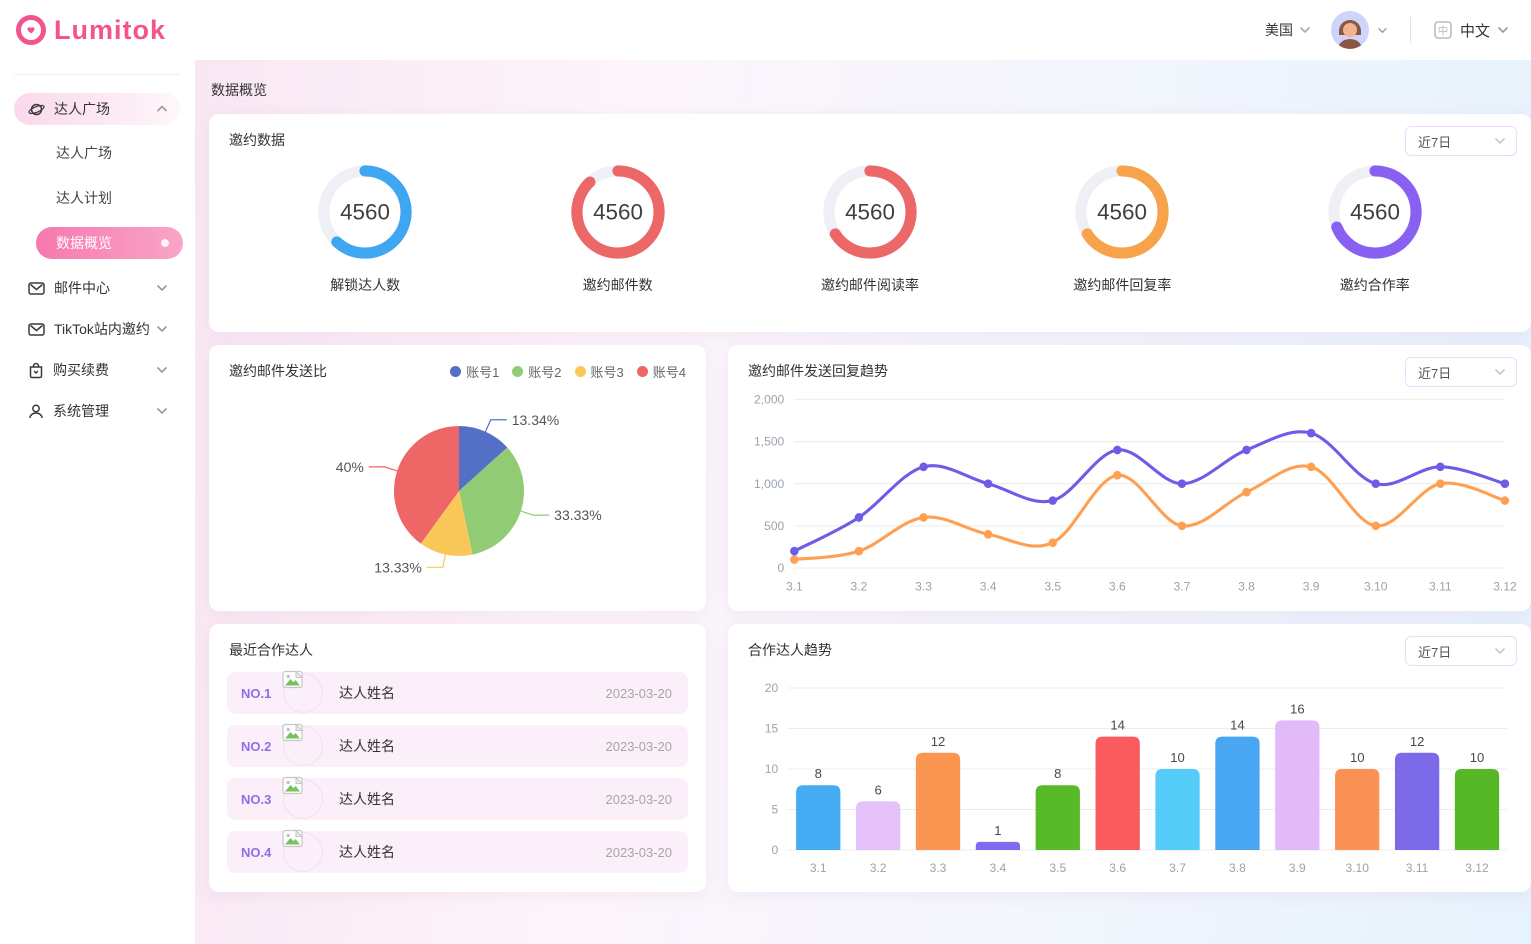  I want to click on user-menu, so click(1359, 30).